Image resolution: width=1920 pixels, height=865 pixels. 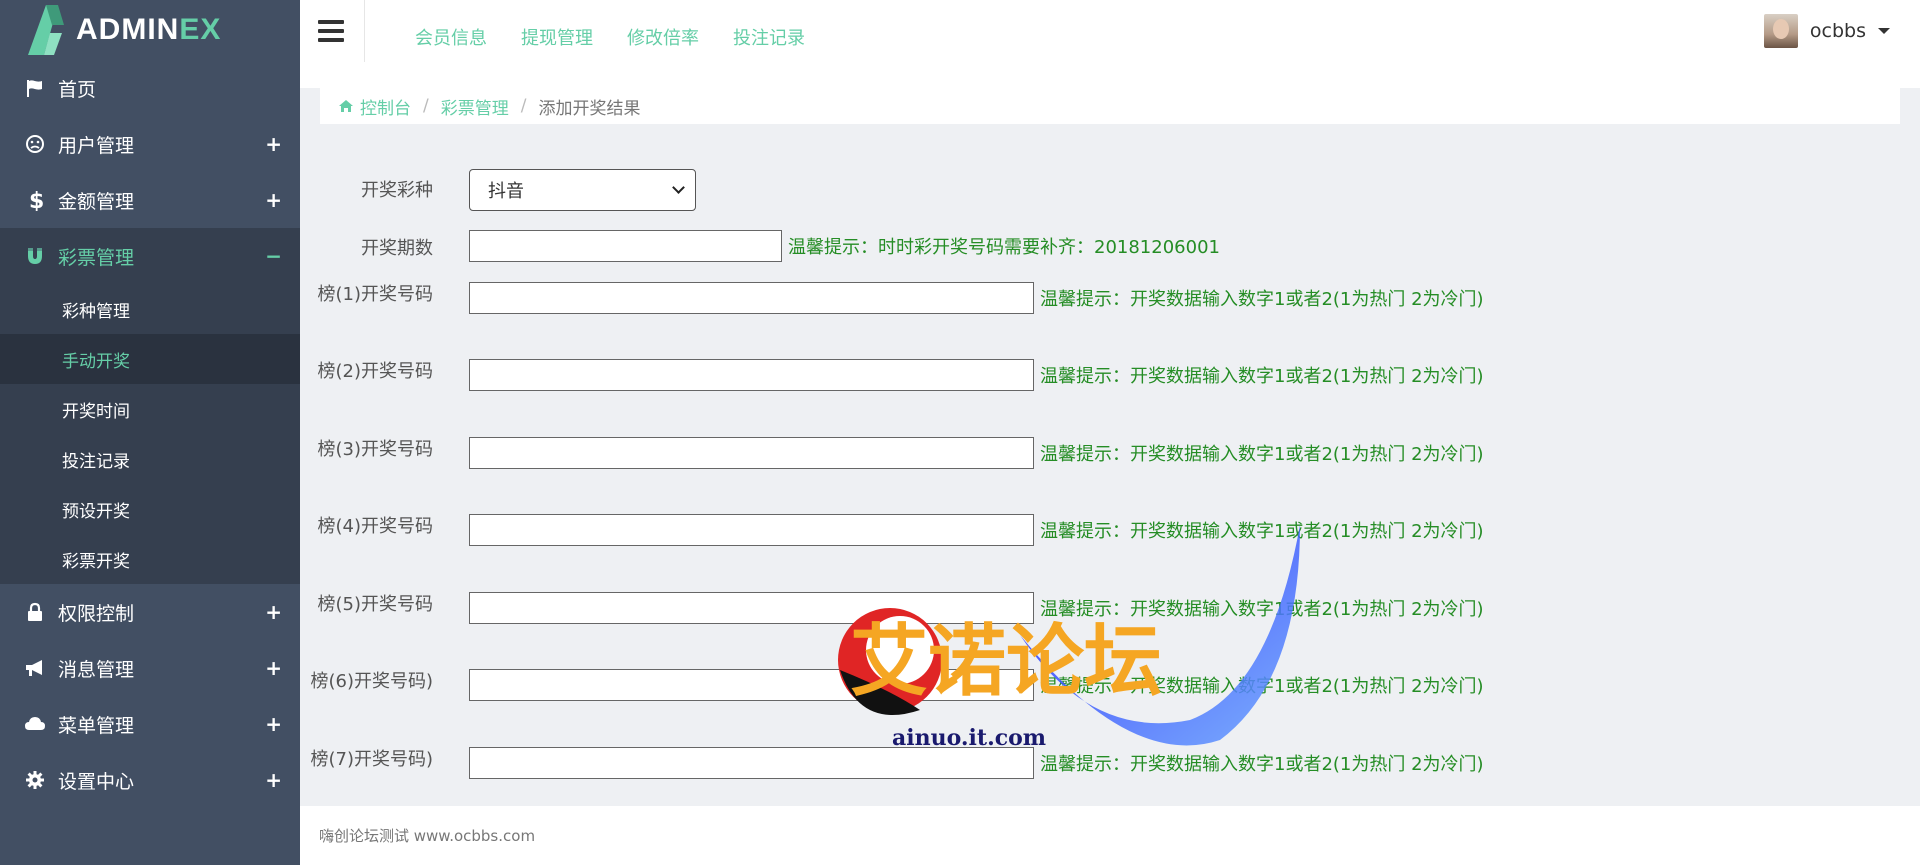 I want to click on sidebar-item-label: 金额管理, so click(x=96, y=201).